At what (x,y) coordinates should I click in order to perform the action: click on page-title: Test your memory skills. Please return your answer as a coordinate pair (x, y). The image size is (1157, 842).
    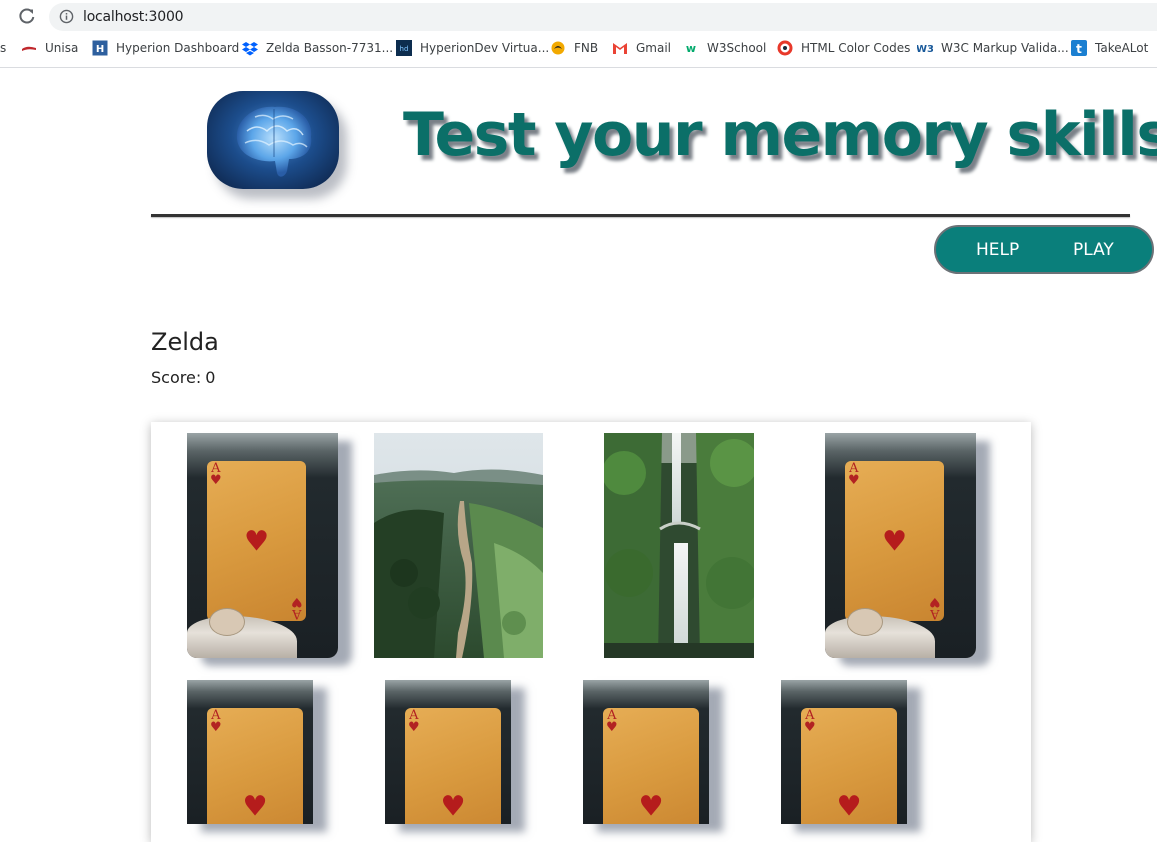
    Looking at the image, I should click on (780, 135).